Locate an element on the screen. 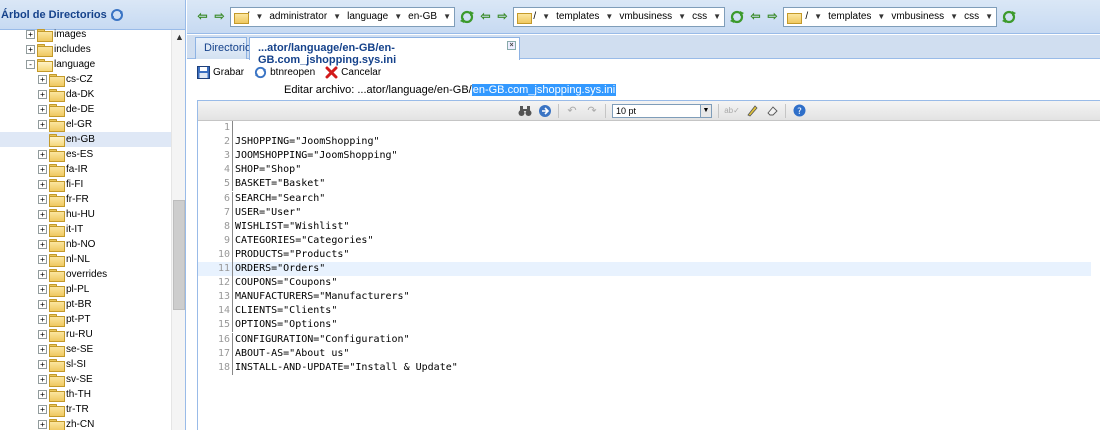 The width and height of the screenshot is (1100, 430). tree-item-nb-no: + nb-NO is located at coordinates (85, 244).